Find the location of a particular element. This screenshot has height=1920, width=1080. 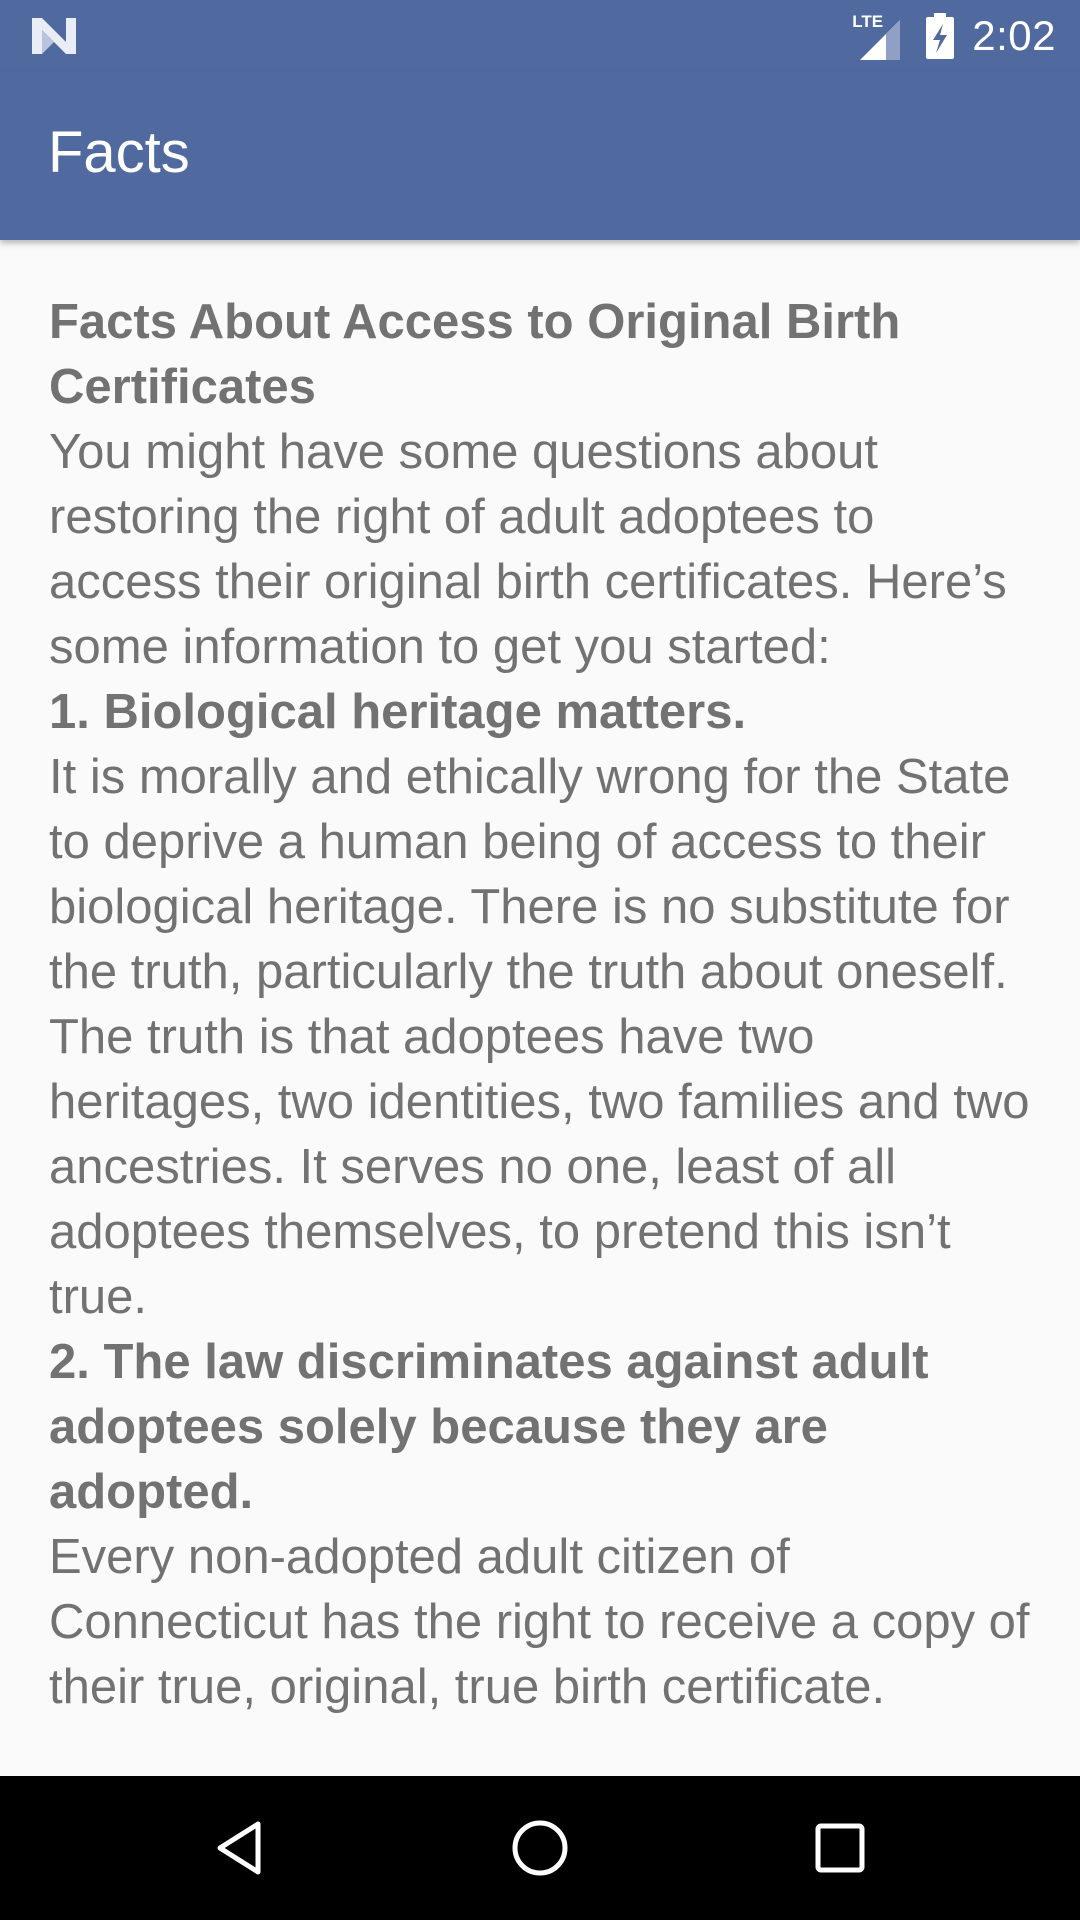

home-icon is located at coordinates (540, 1848).